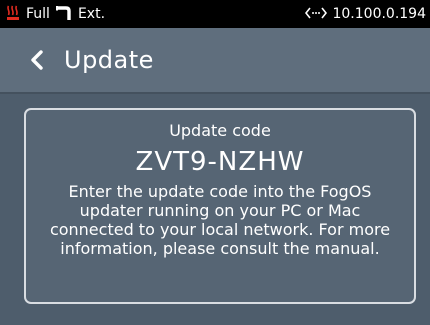 This screenshot has width=430, height=325. Describe the element at coordinates (220, 130) in the screenshot. I see `update-code-label: Update code` at that location.